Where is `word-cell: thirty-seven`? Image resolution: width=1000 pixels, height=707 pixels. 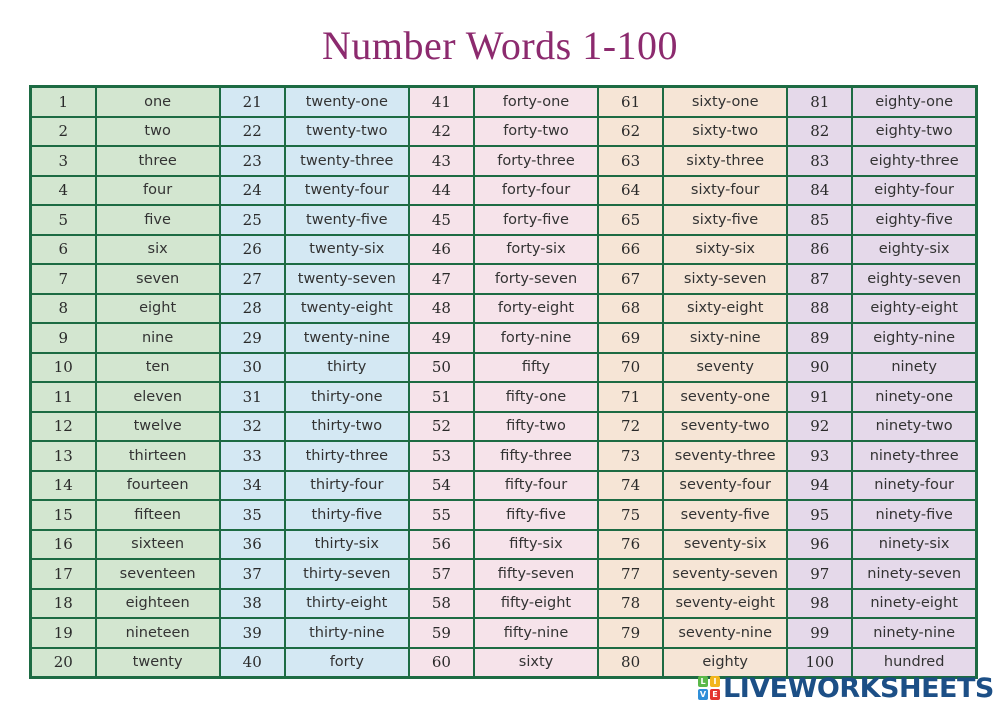
word-cell: thirty-seven is located at coordinates (346, 574).